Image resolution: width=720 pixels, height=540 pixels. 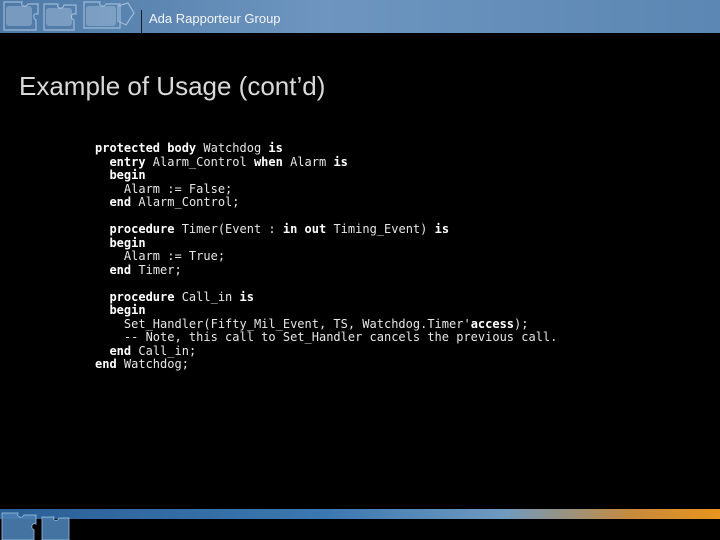 What do you see at coordinates (268, 161) in the screenshot?
I see `code-keyword: when` at bounding box center [268, 161].